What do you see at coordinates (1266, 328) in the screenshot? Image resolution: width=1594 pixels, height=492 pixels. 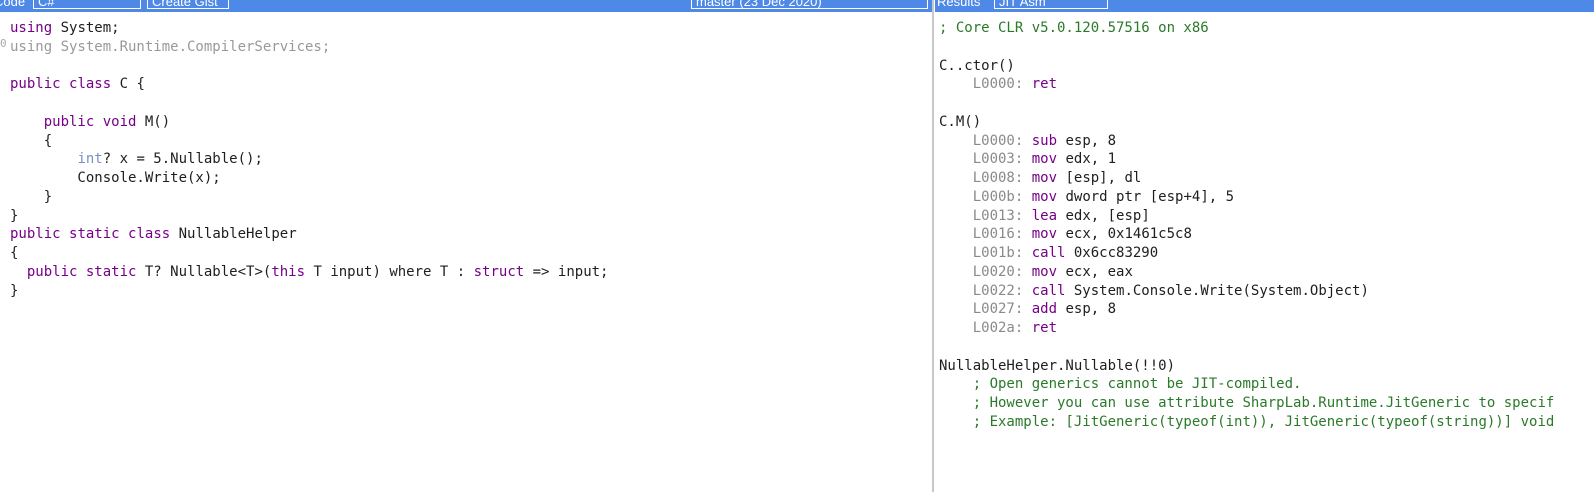 I see `asm-line: L002a: ret` at bounding box center [1266, 328].